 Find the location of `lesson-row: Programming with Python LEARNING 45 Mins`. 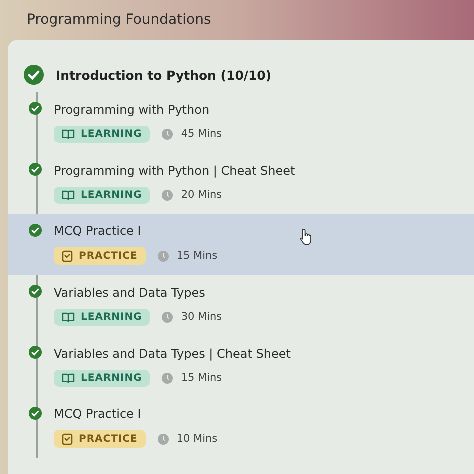

lesson-row: Programming with Python LEARNING 45 Mins is located at coordinates (241, 122).